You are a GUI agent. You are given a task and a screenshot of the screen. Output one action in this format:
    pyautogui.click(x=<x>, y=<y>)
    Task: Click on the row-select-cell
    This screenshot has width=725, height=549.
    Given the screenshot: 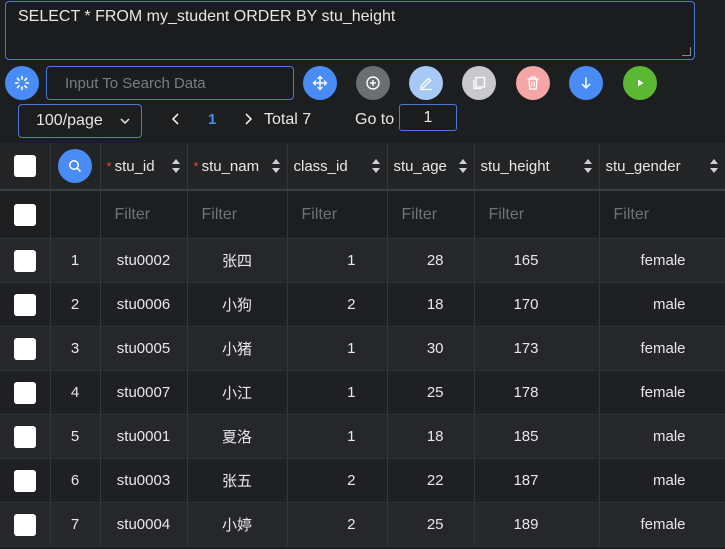 What is the action you would take?
    pyautogui.click(x=25, y=348)
    